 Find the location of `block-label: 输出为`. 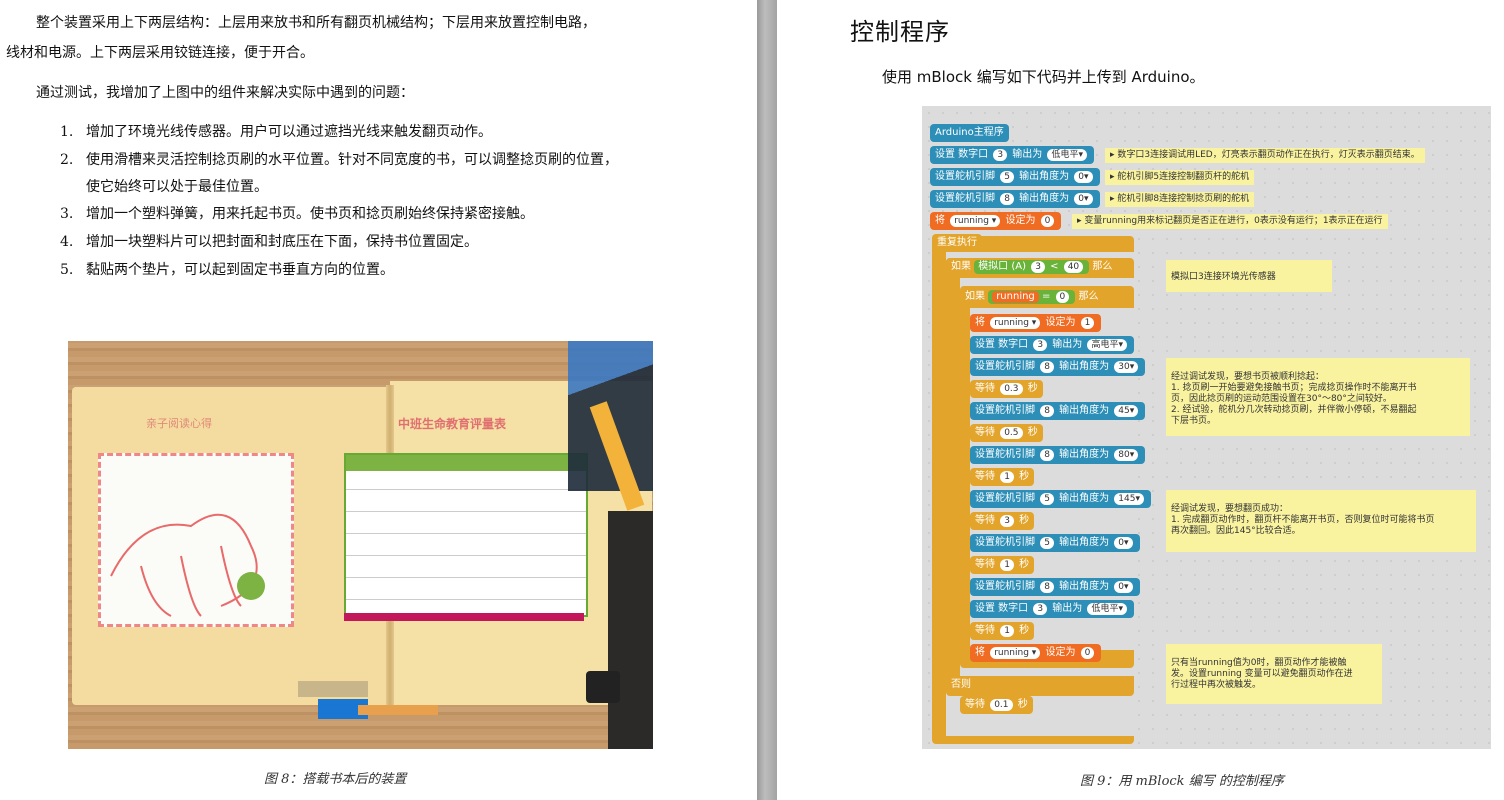

block-label: 输出为 is located at coordinates (1067, 608).